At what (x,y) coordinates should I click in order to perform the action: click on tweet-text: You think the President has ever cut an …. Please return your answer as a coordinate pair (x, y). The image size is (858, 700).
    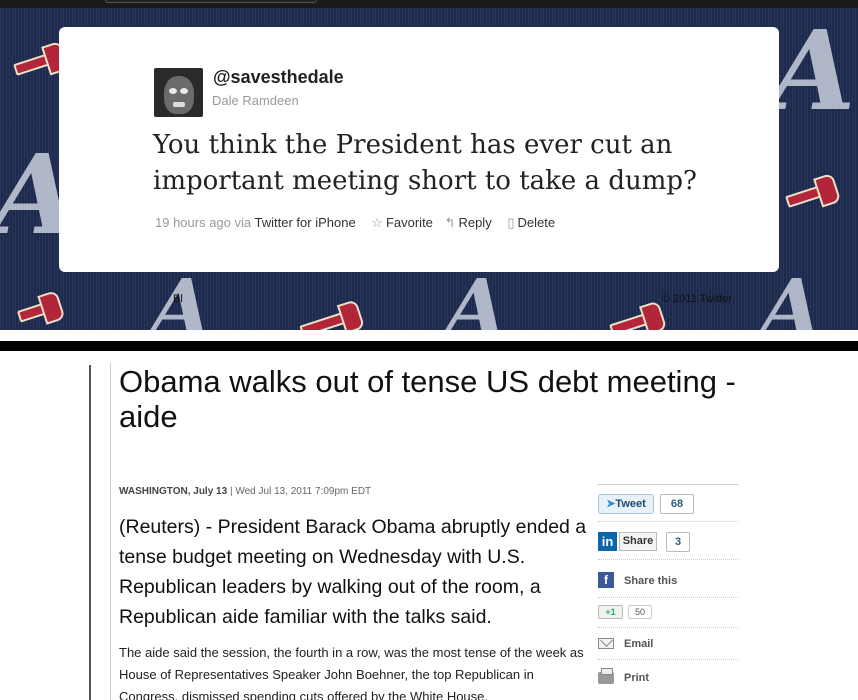
    Looking at the image, I should click on (425, 163).